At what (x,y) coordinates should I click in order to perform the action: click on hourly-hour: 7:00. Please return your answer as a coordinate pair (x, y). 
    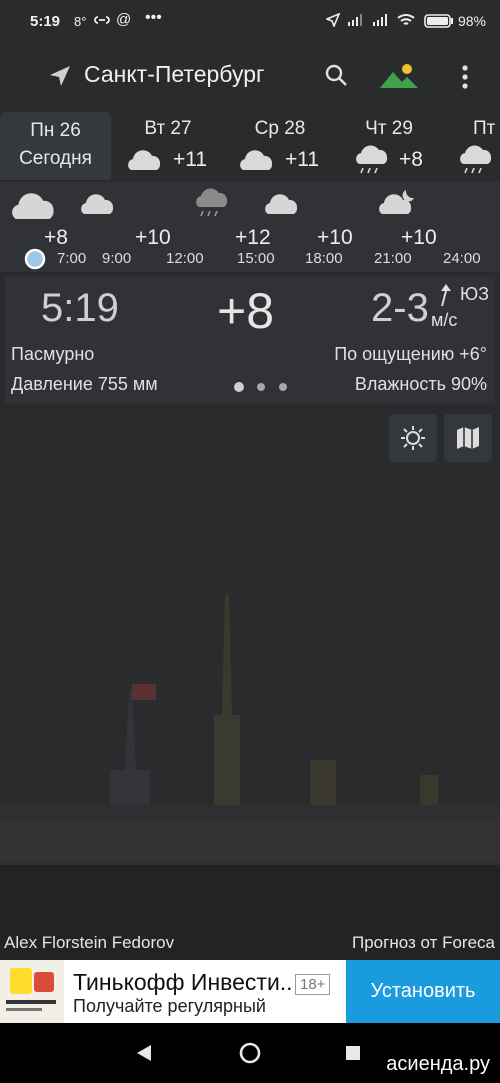
    Looking at the image, I should click on (72, 258).